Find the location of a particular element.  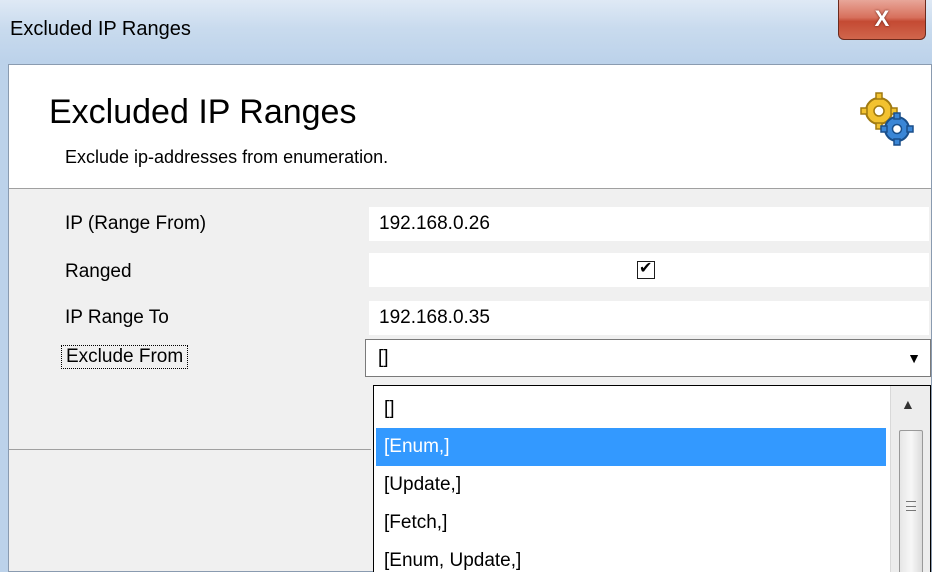

ip-range-from-label: IP (Range From) is located at coordinates (136, 223).